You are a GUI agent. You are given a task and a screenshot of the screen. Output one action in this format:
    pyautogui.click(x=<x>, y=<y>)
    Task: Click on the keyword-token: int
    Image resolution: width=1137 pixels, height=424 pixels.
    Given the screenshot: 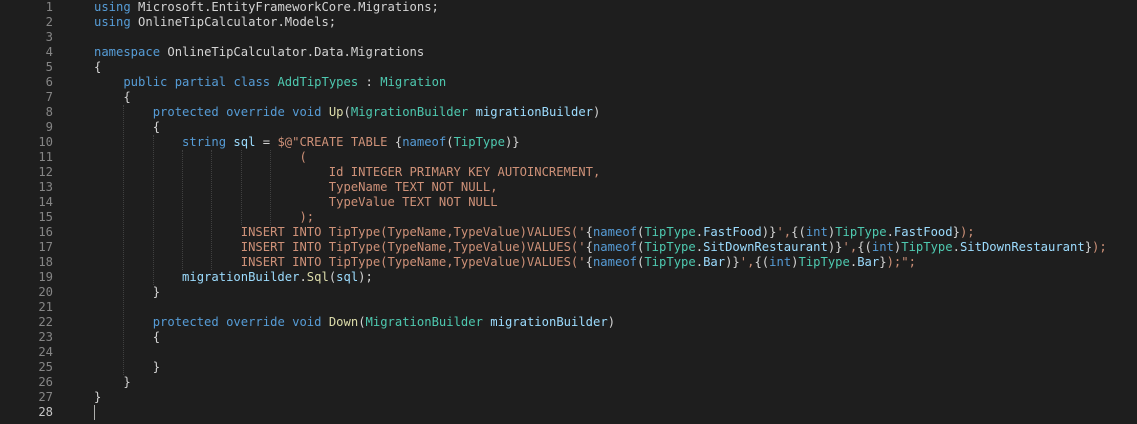 What is the action you would take?
    pyautogui.click(x=780, y=262)
    